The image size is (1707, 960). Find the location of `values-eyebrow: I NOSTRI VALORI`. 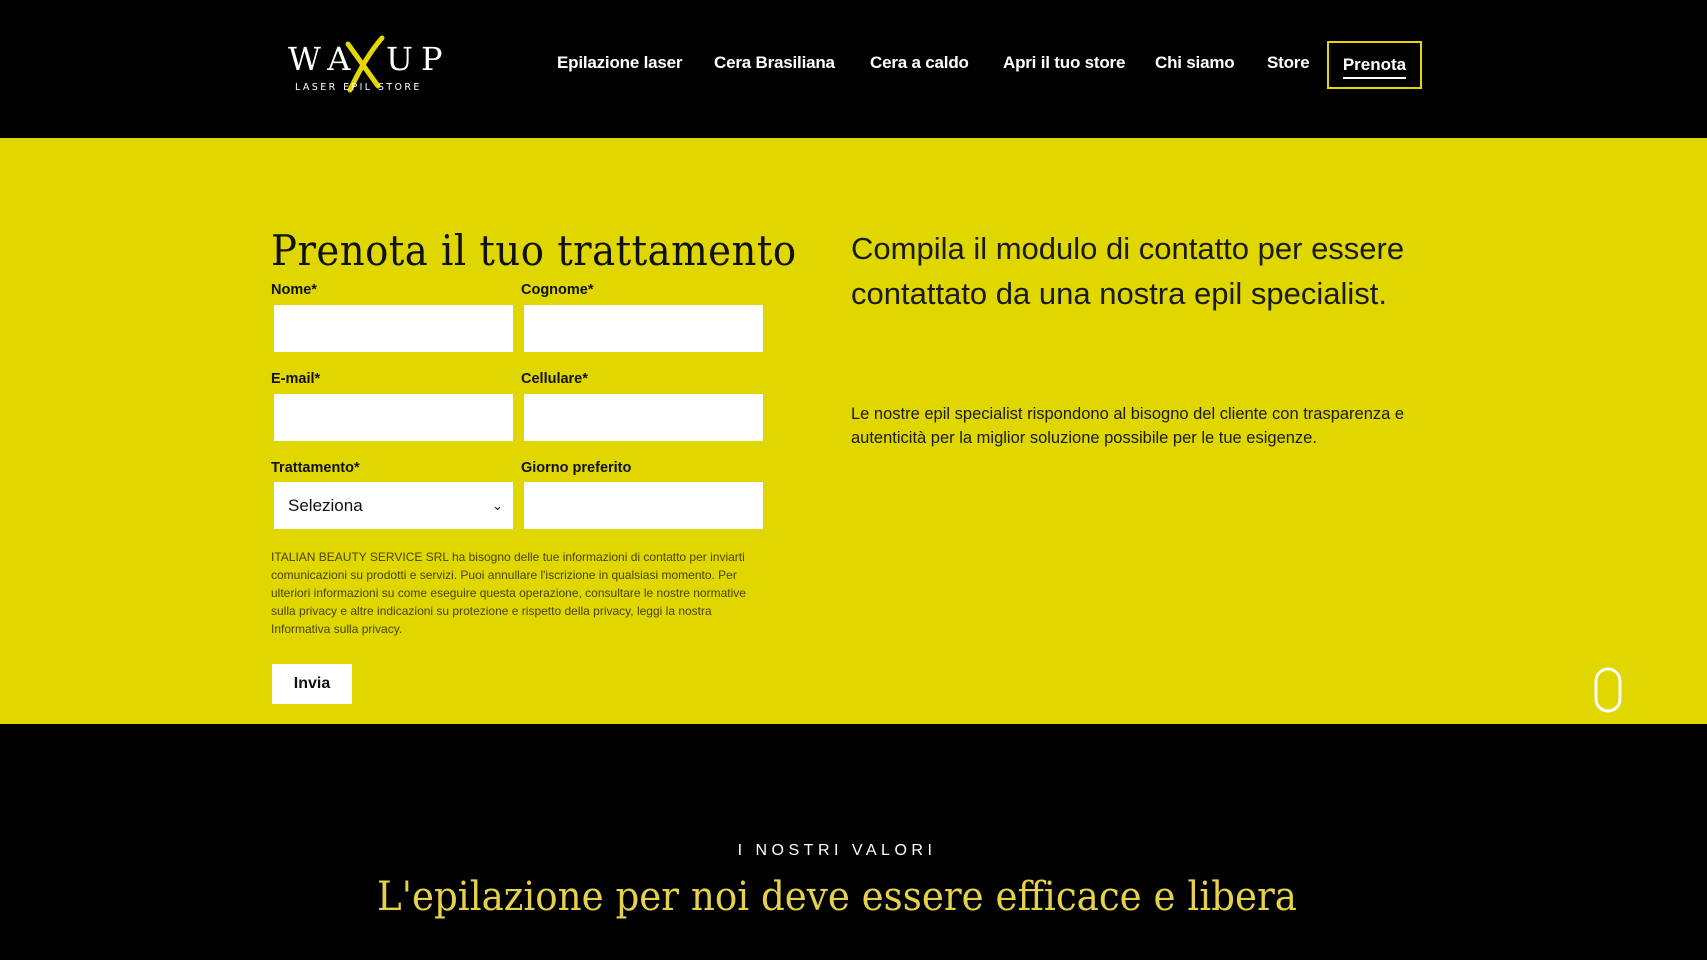

values-eyebrow: I NOSTRI VALORI is located at coordinates (837, 850).